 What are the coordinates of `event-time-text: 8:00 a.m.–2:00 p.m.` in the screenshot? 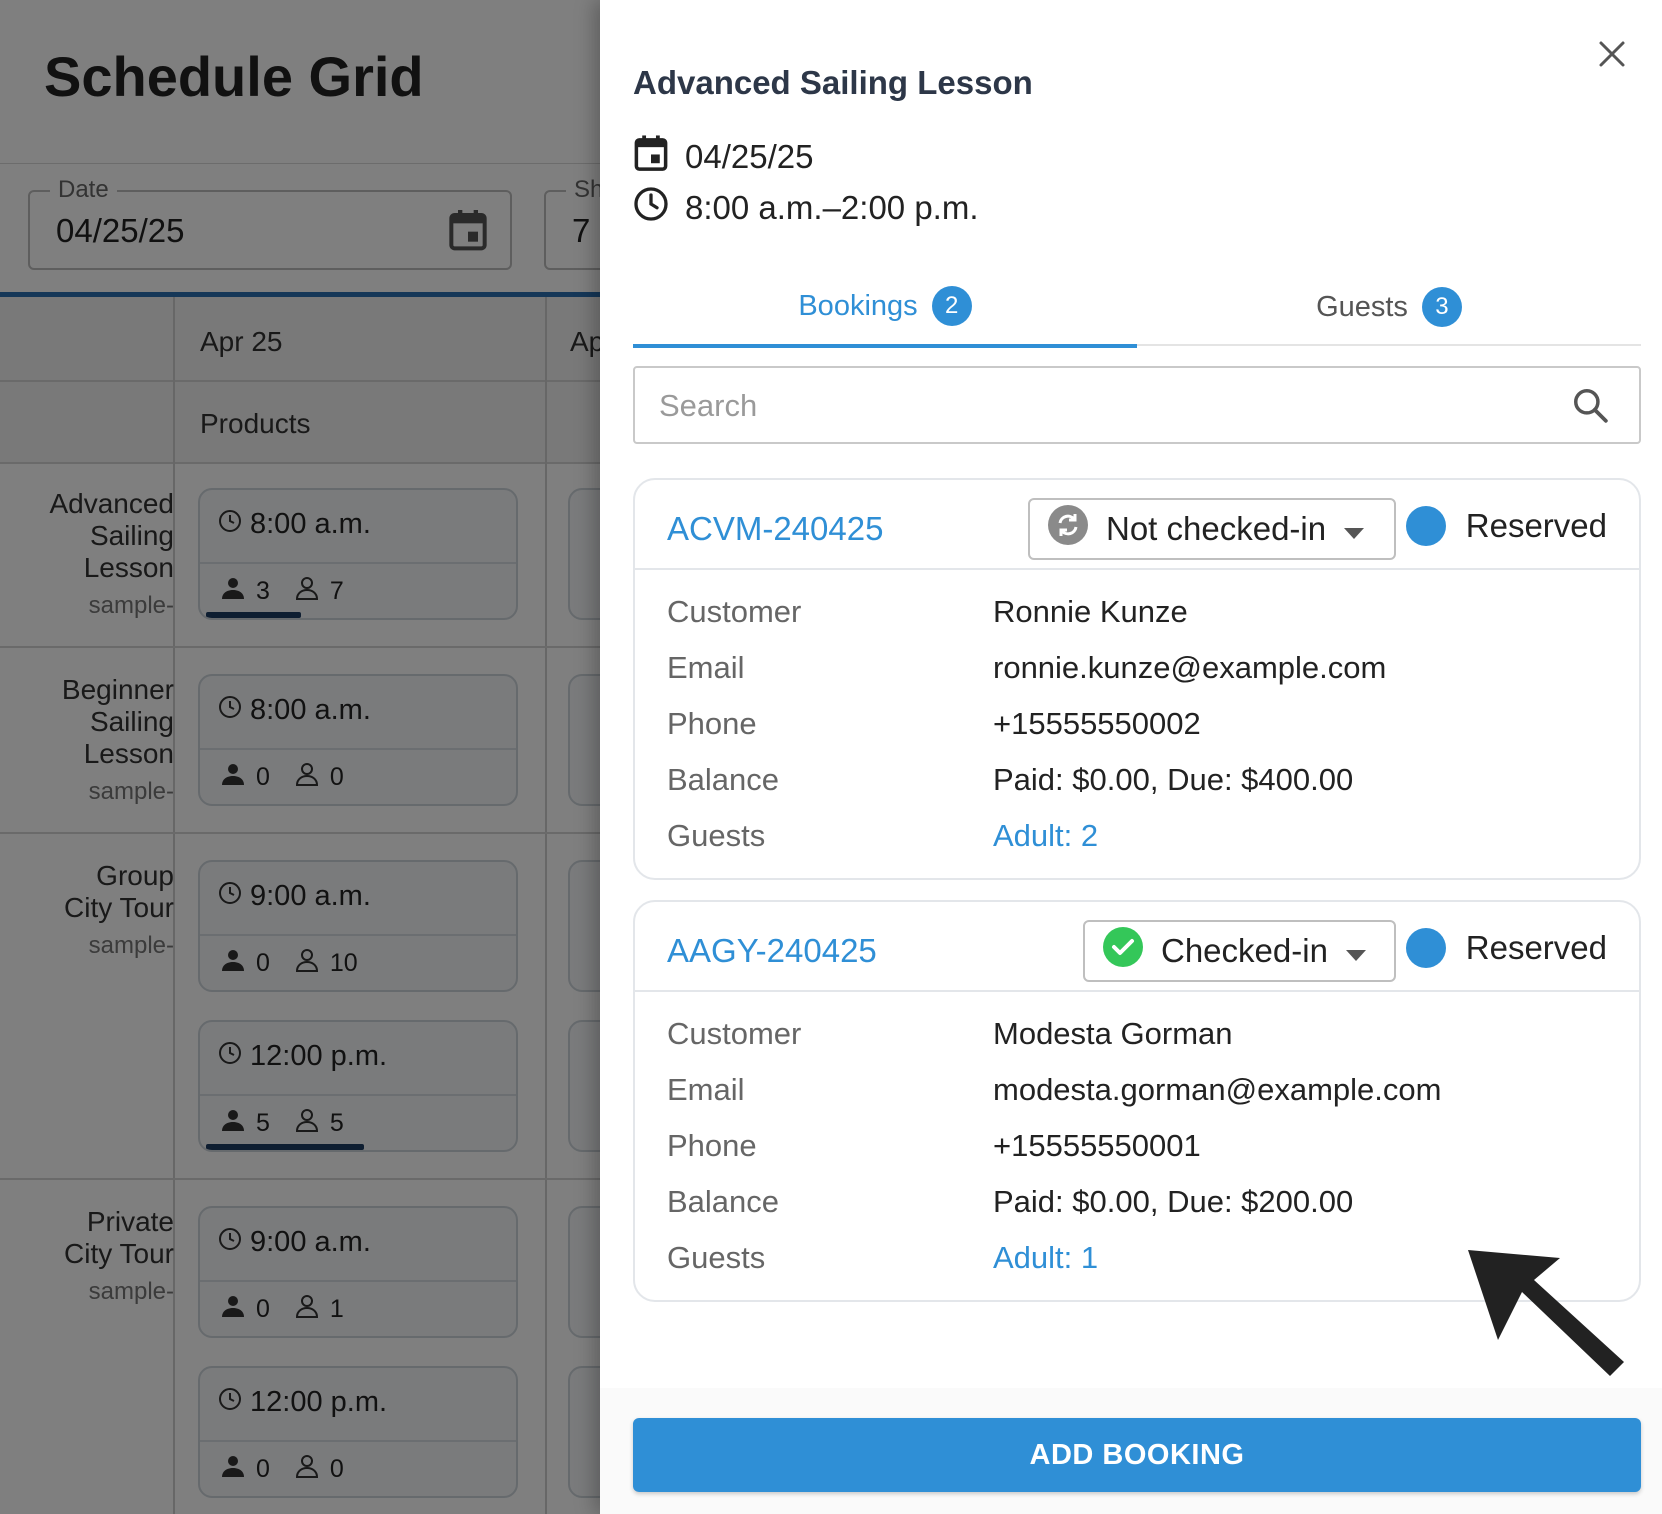 It's located at (832, 207).